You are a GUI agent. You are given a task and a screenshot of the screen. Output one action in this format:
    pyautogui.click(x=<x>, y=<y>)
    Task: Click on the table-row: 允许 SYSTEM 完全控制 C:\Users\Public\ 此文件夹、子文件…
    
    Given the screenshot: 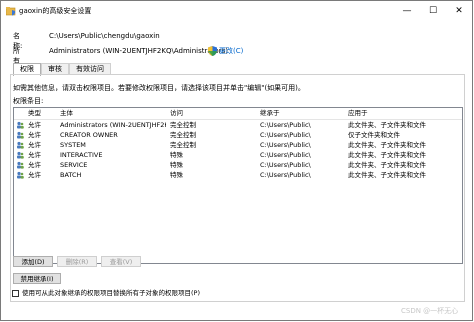 What is the action you would take?
    pyautogui.click(x=238, y=145)
    